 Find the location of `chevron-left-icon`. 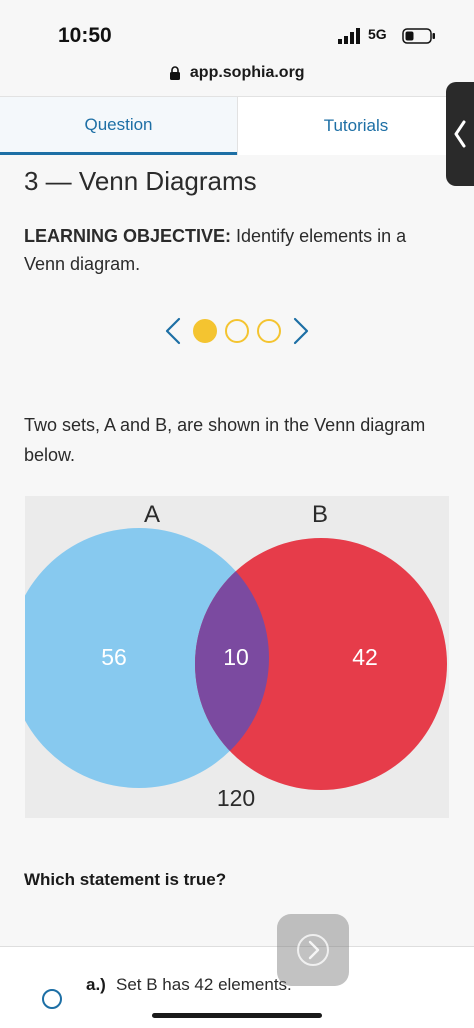

chevron-left-icon is located at coordinates (460, 134).